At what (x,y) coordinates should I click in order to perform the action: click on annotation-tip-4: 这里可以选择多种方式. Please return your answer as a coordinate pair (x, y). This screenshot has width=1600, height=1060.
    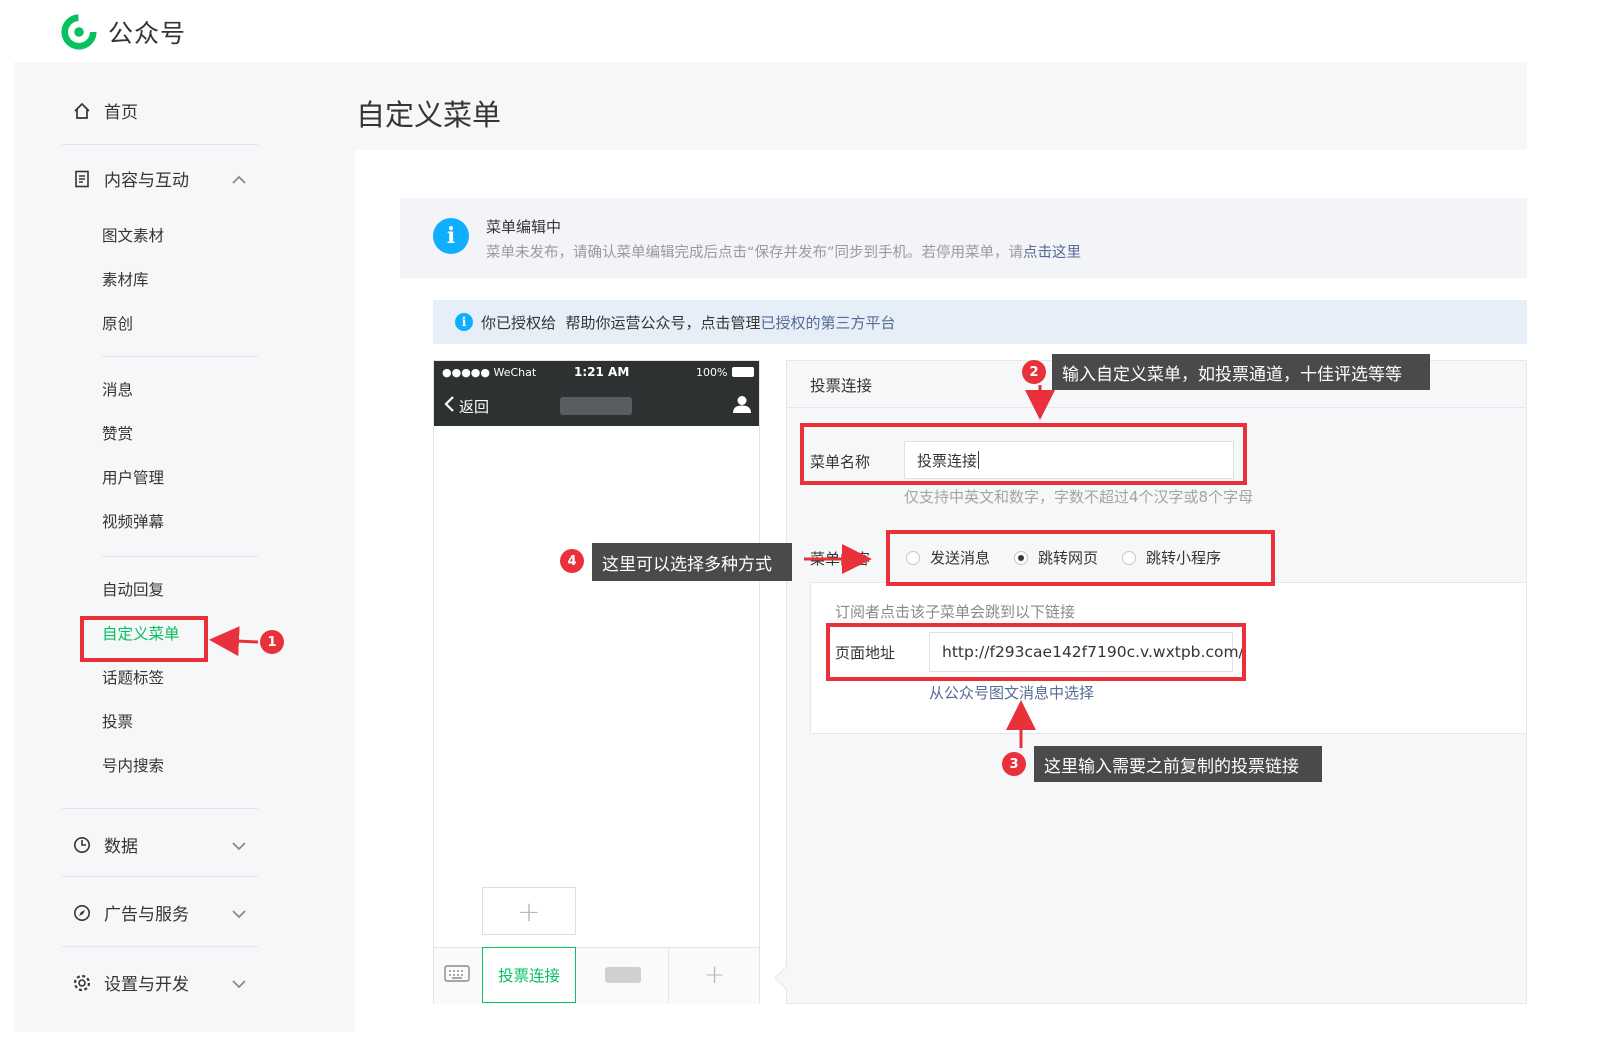
    Looking at the image, I should click on (692, 562).